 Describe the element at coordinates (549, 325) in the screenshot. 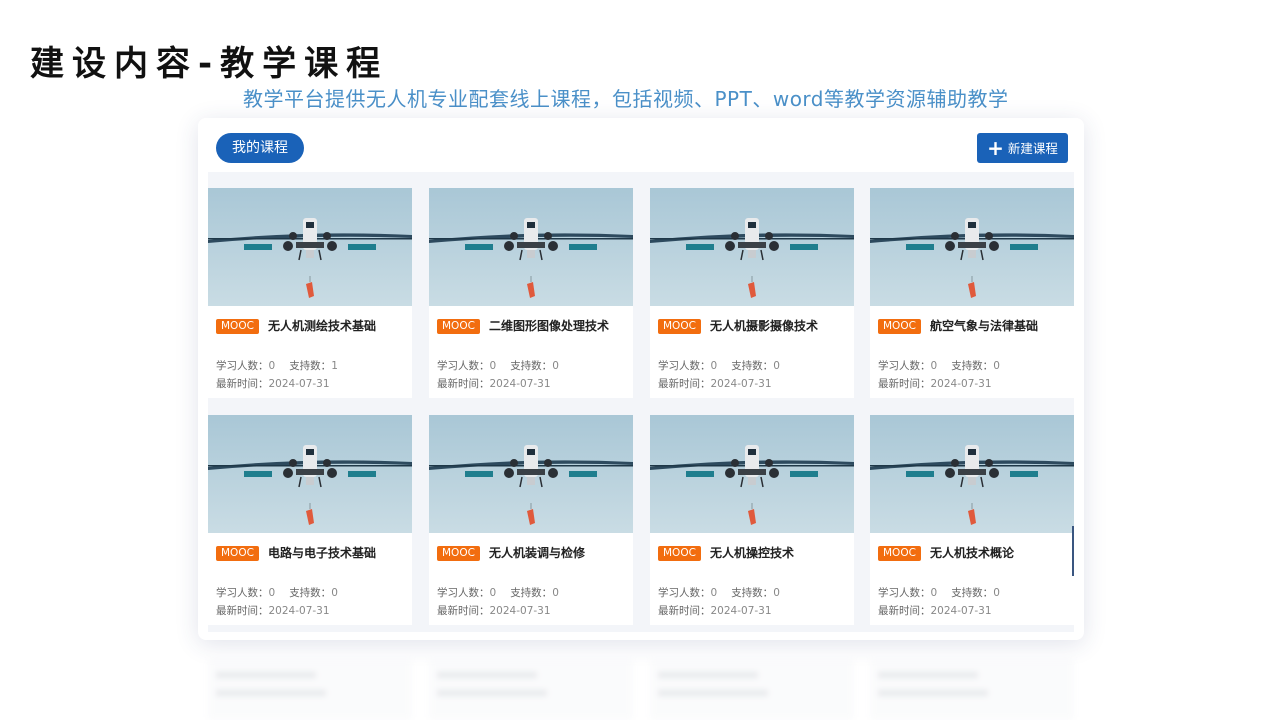

I see `course-title: 二维图形图像处理技术` at that location.